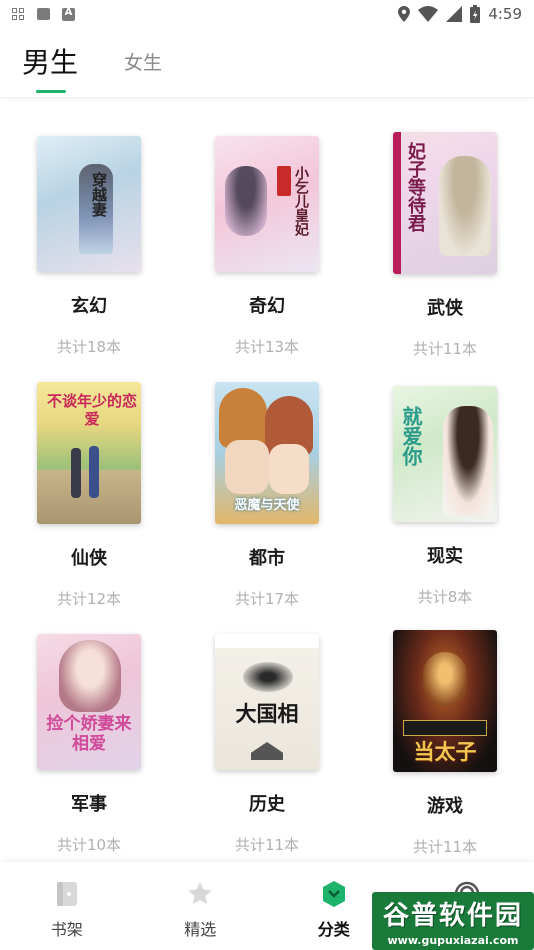 The height and width of the screenshot is (950, 534). What do you see at coordinates (18, 14) in the screenshot?
I see `grid-icon` at bounding box center [18, 14].